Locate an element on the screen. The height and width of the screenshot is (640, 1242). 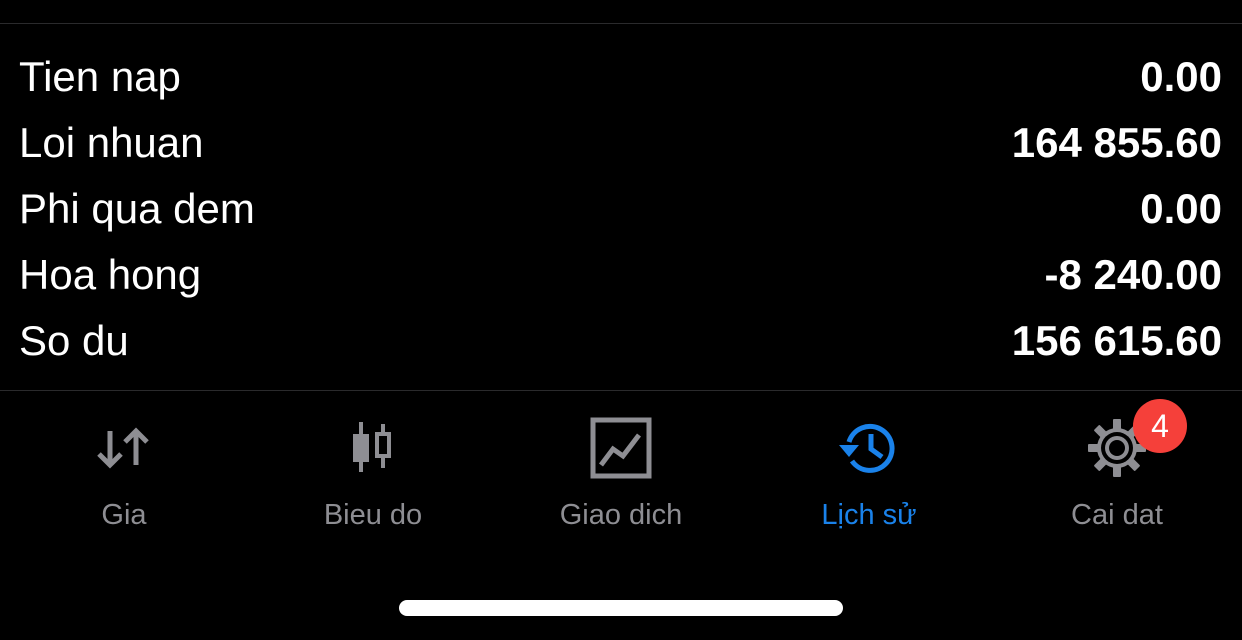
summary-row-balance: So du 156 615.60 is located at coordinates (621, 341).